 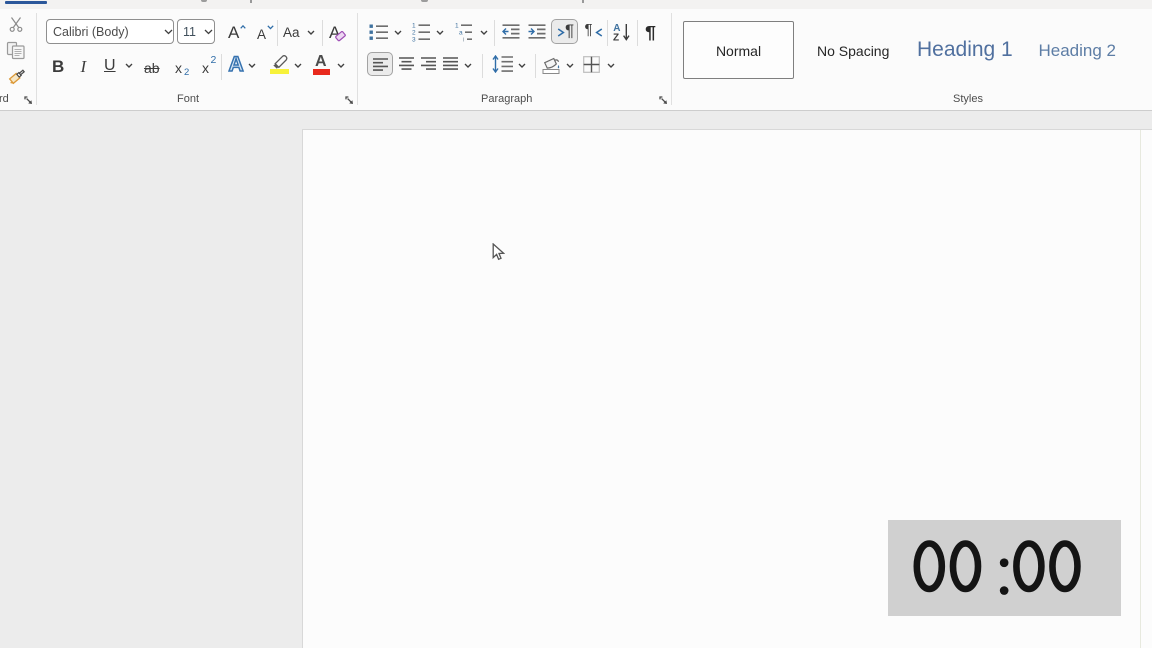 What do you see at coordinates (461, 33) in the screenshot?
I see `svg-text: a` at bounding box center [461, 33].